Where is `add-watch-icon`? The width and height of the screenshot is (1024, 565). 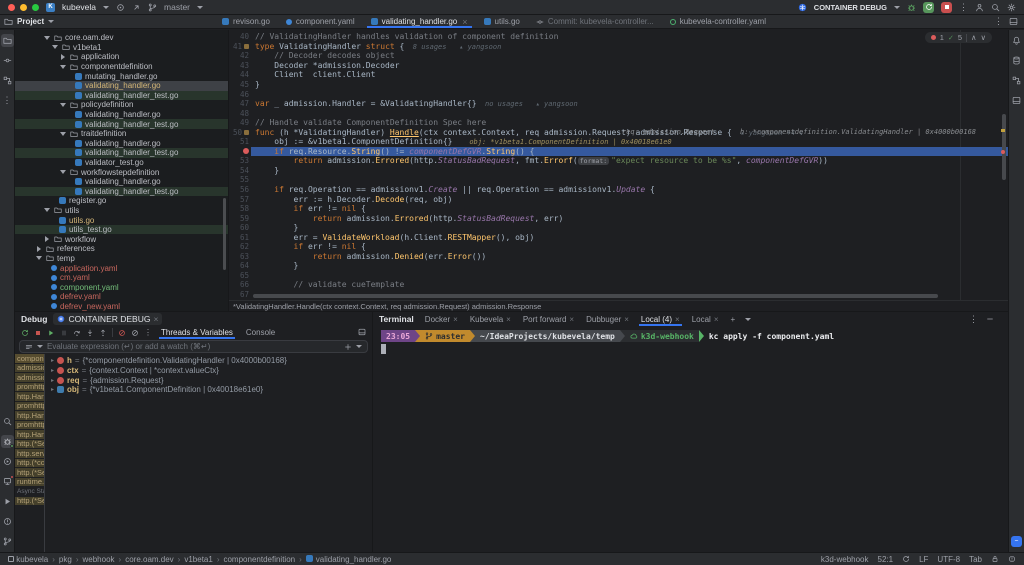
add-watch-icon is located at coordinates (348, 347).